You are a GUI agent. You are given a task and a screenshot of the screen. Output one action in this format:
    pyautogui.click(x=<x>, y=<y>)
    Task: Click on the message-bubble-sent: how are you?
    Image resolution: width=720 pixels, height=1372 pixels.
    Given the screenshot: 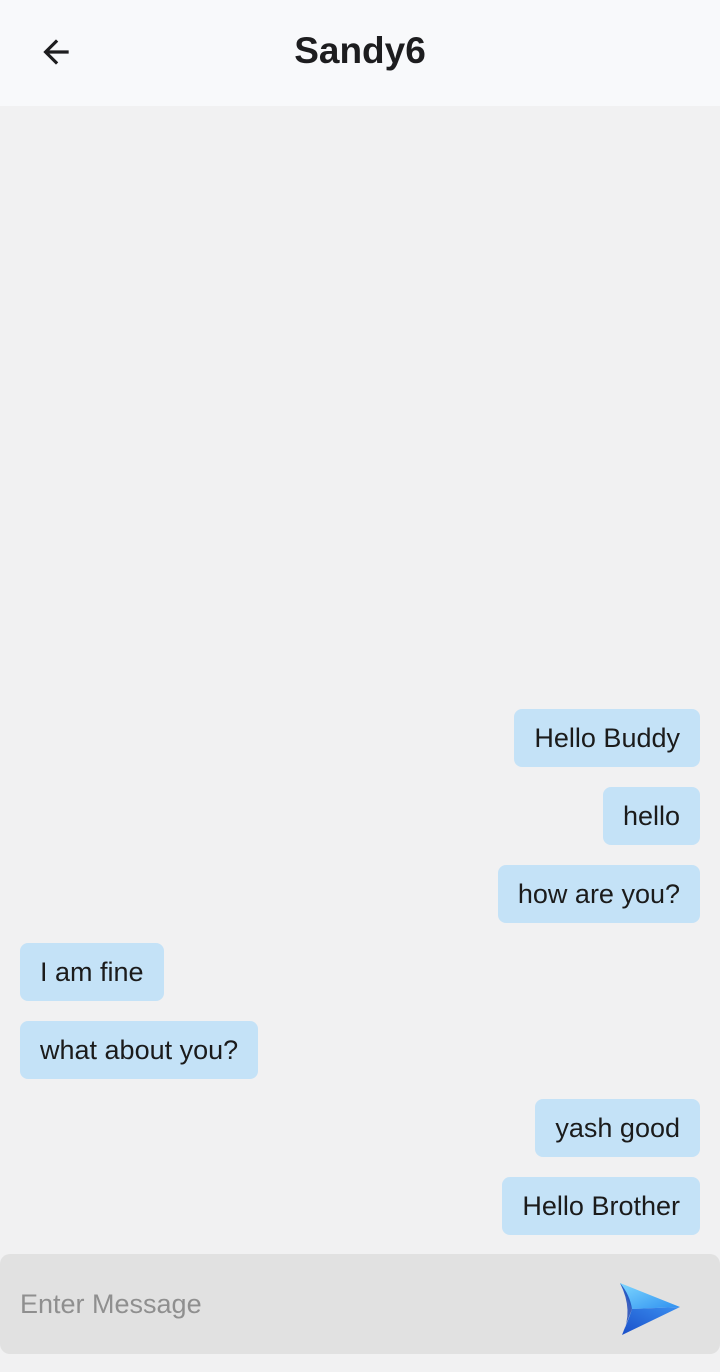 What is the action you would take?
    pyautogui.click(x=598, y=894)
    